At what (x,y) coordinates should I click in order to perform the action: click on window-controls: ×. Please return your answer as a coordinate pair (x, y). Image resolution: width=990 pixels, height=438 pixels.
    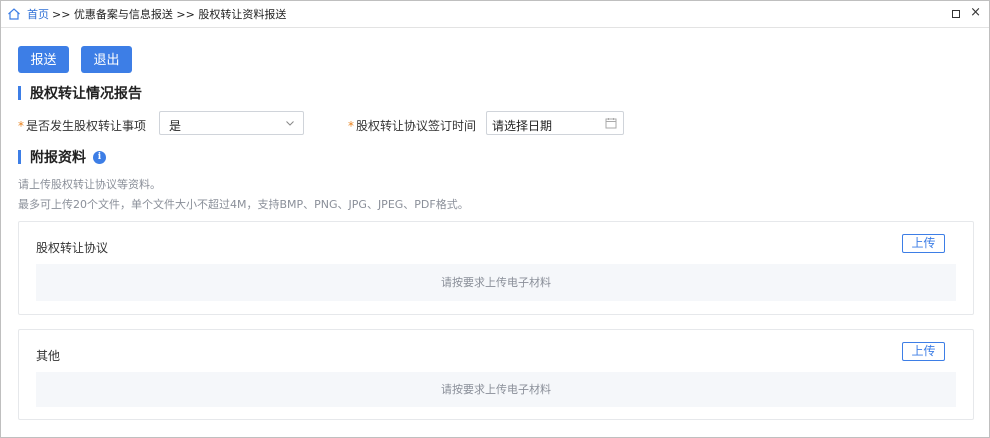
    Looking at the image, I should click on (966, 12).